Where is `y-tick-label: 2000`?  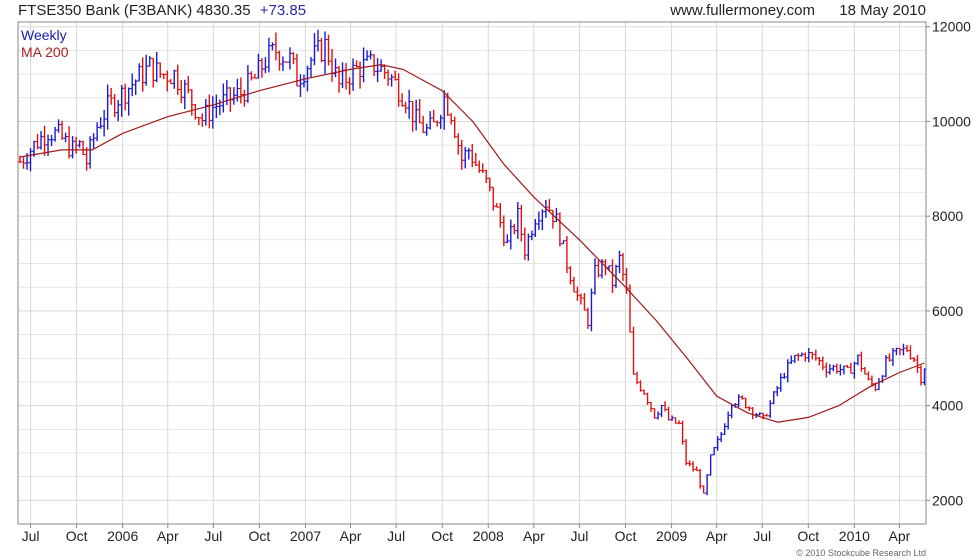 y-tick-label: 2000 is located at coordinates (947, 500).